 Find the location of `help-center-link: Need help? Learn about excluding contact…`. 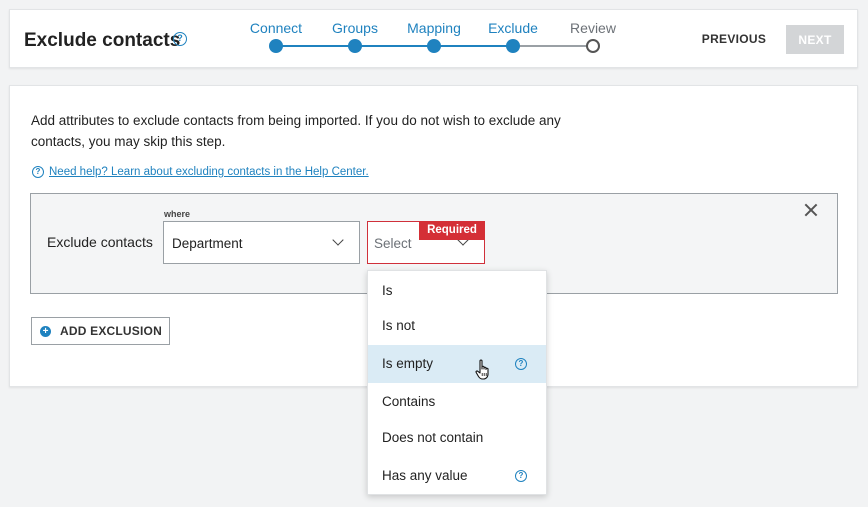

help-center-link: Need help? Learn about excluding contact… is located at coordinates (209, 172).